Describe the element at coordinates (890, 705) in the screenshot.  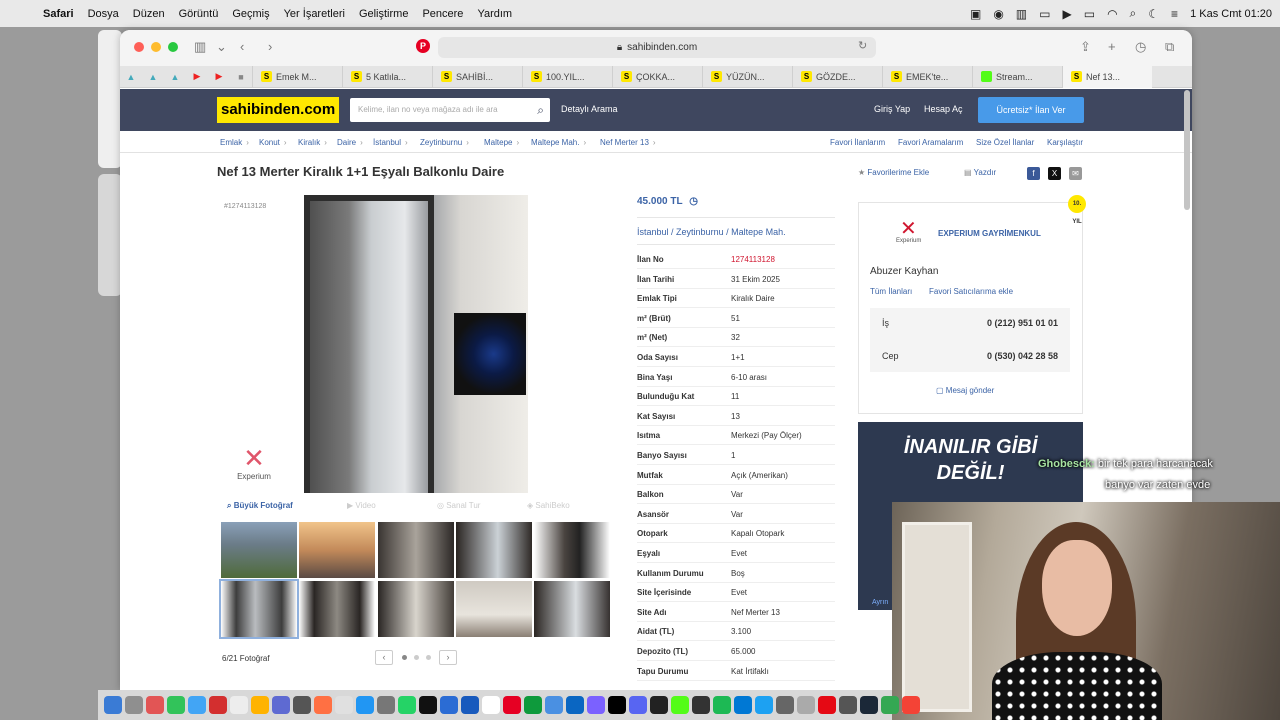
I see `drive-icon` at that location.